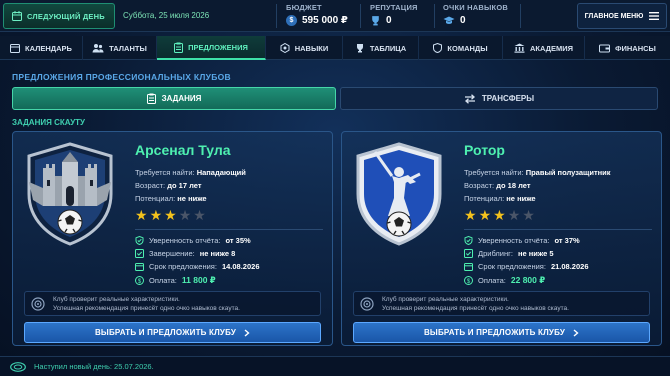 The width and height of the screenshot is (670, 376). Describe the element at coordinates (221, 172) in the screenshot. I see `find-value: Нападающий` at that location.